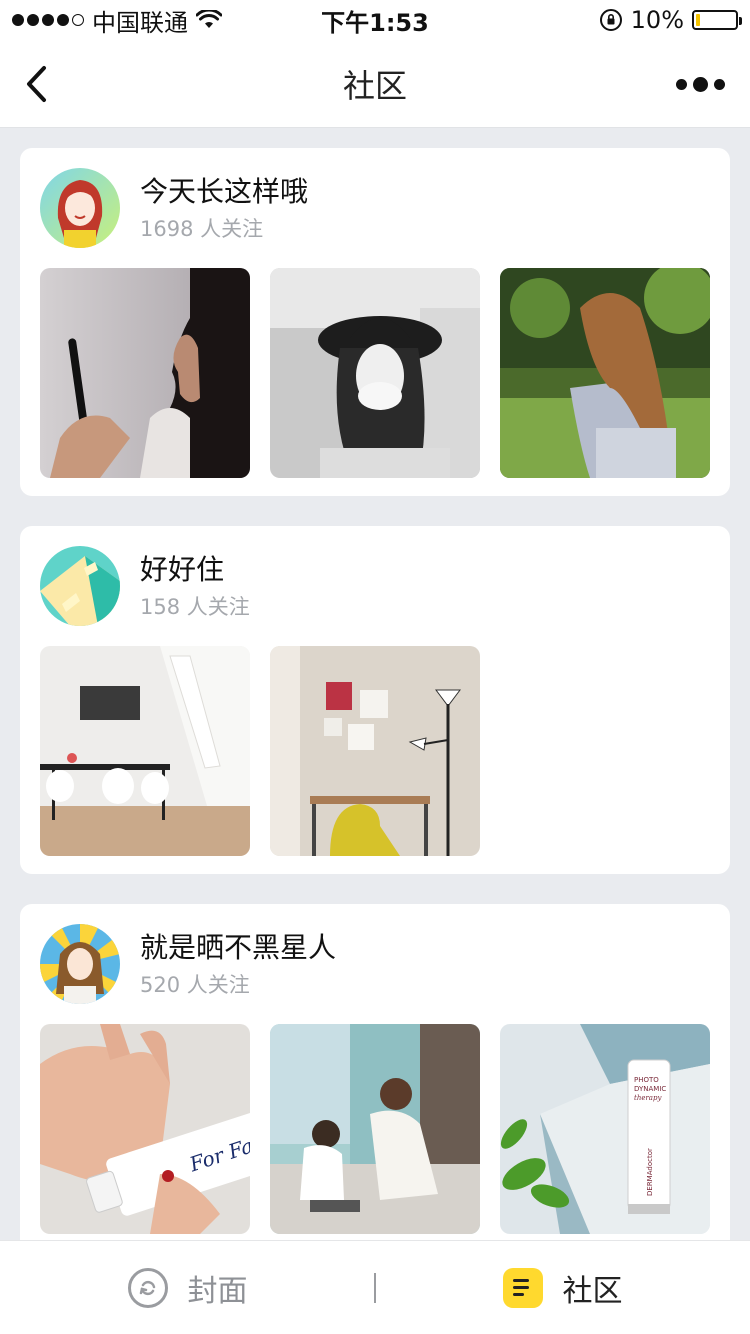 The image size is (750, 1334). Describe the element at coordinates (648, 1098) in the screenshot. I see `bottle-line3-text: therapy` at that location.